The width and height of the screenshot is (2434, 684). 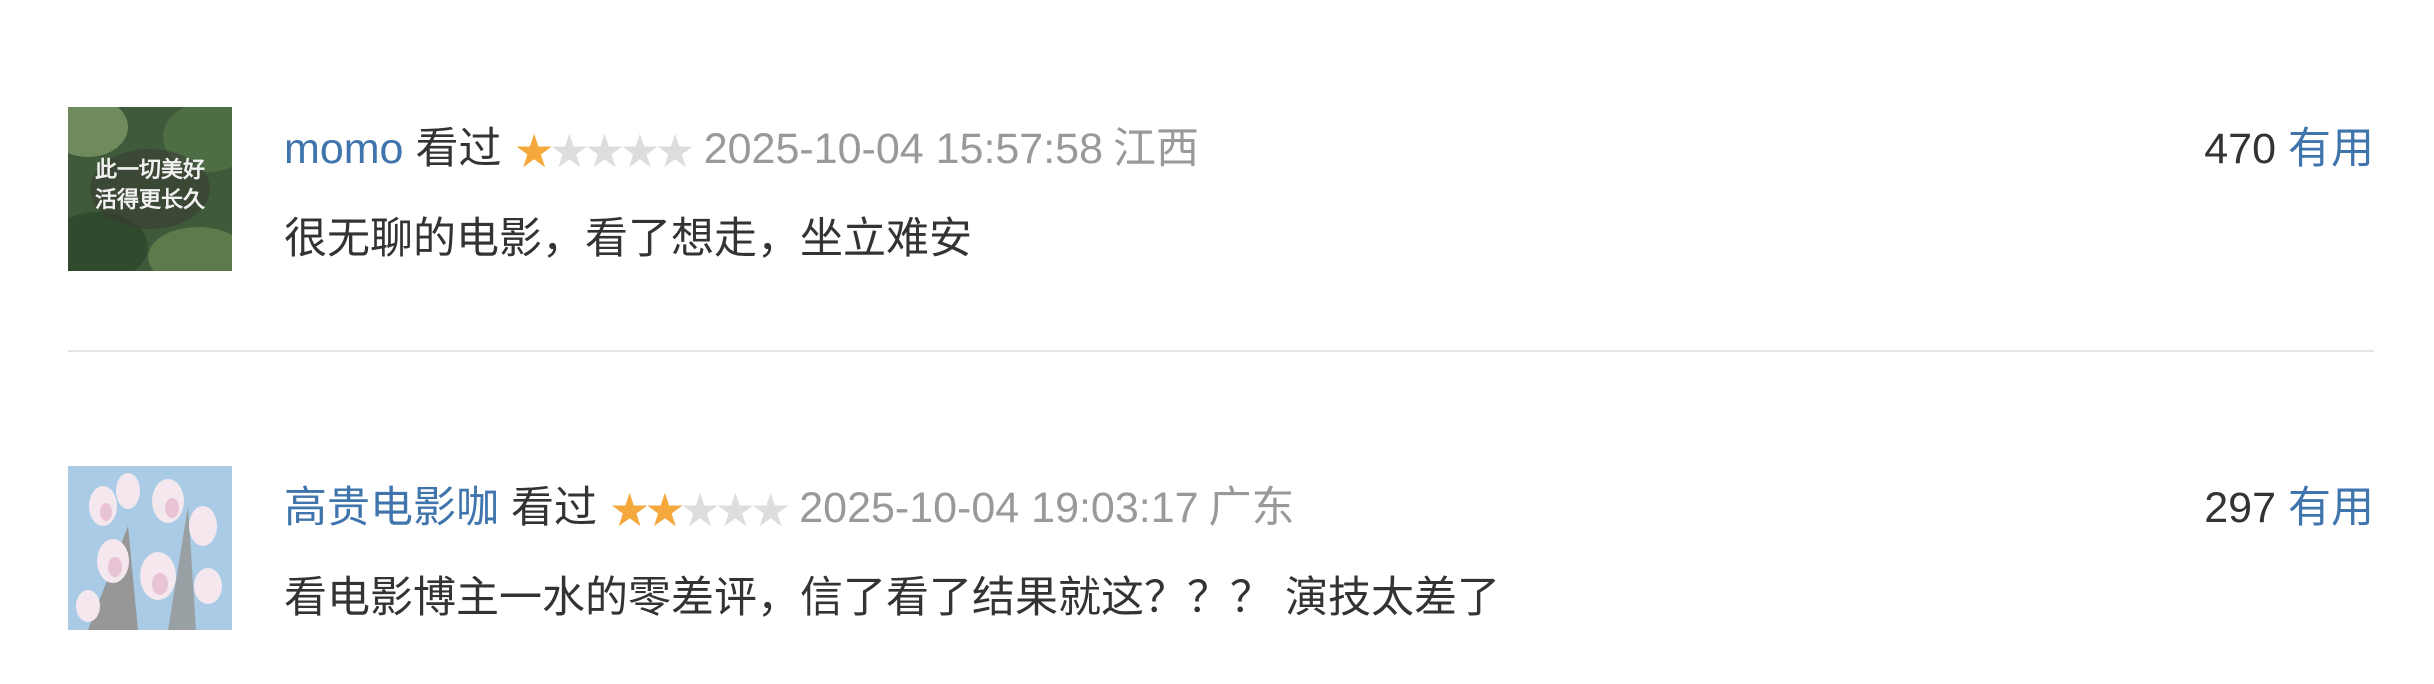 I want to click on vote-area: 470 有用, so click(x=2289, y=149).